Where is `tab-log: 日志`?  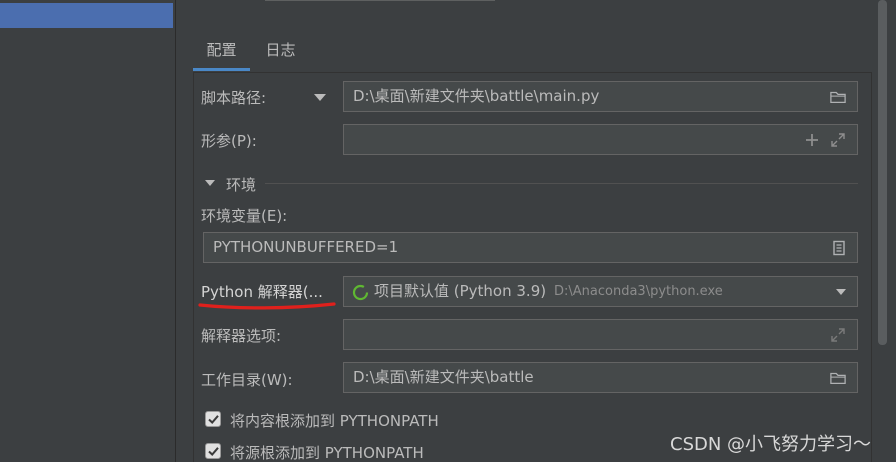 tab-log: 日志 is located at coordinates (280, 54).